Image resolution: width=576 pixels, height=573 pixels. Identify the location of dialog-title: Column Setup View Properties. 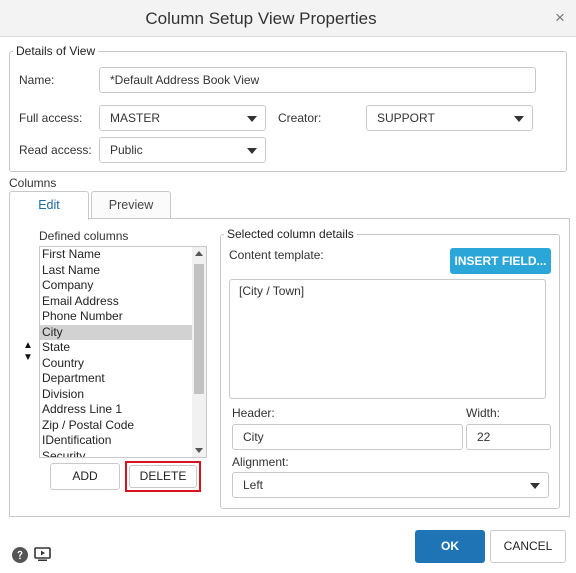
(261, 18).